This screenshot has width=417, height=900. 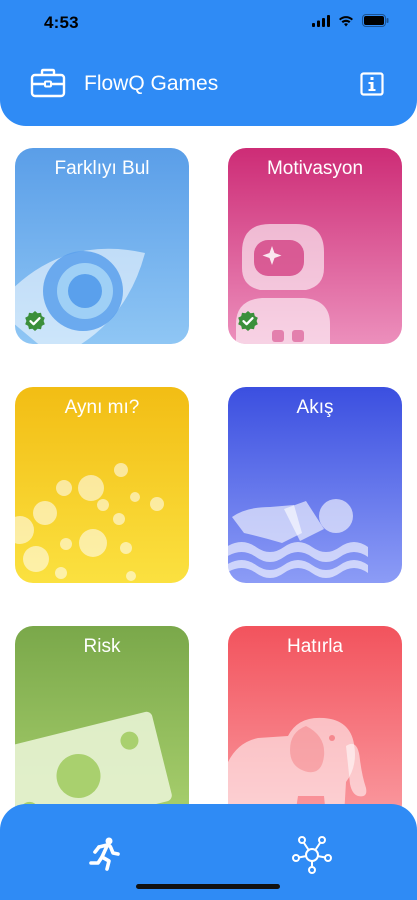 What do you see at coordinates (102, 407) in the screenshot?
I see `game-card-label: Aynı mı?` at bounding box center [102, 407].